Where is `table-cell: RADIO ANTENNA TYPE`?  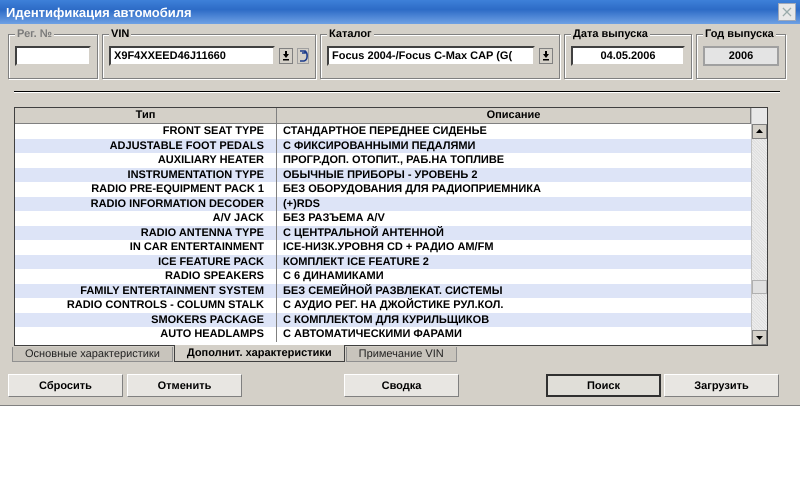 table-cell: RADIO ANTENNA TYPE is located at coordinates (146, 233).